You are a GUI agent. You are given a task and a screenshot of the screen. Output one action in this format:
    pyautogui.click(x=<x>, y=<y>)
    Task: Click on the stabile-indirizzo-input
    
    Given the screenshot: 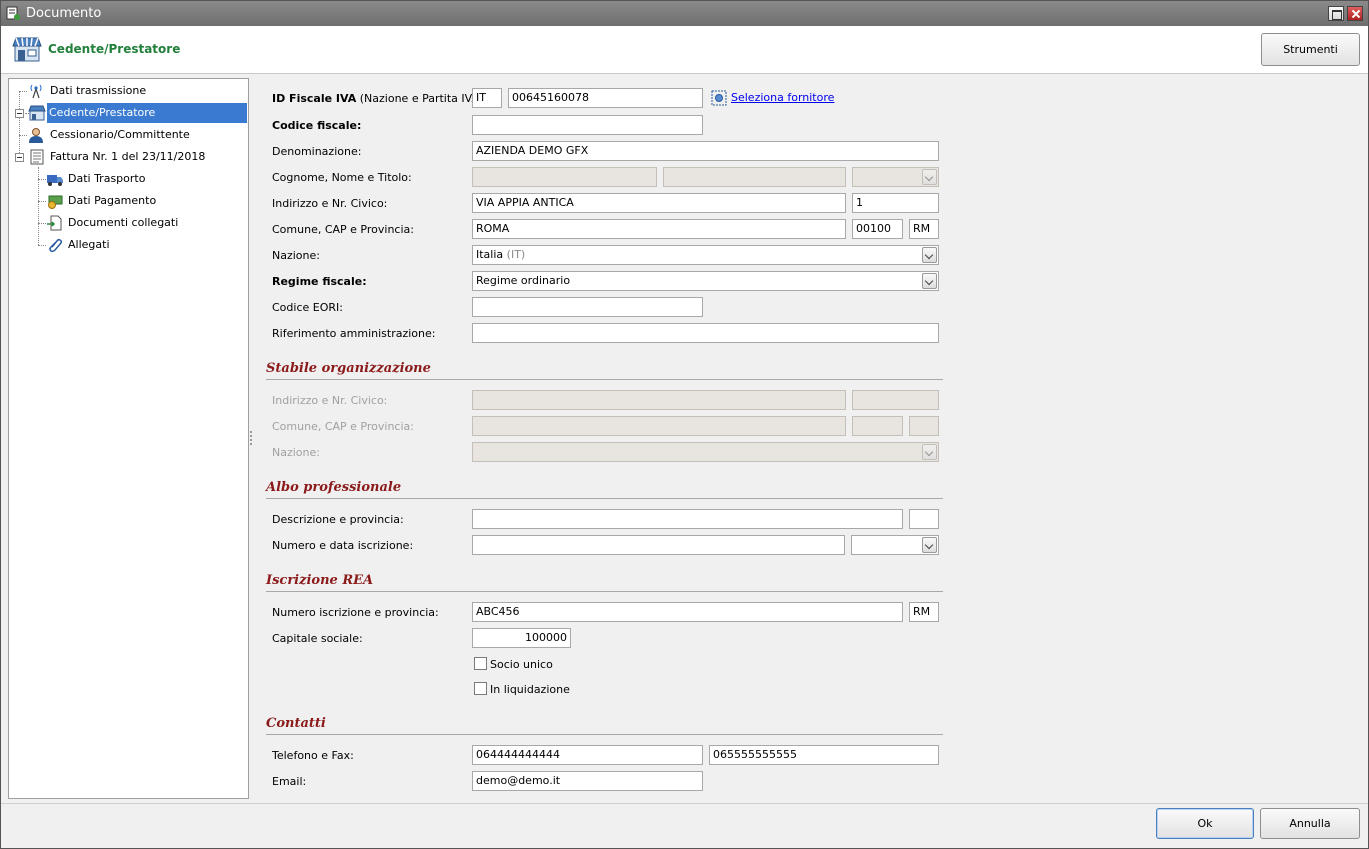 What is the action you would take?
    pyautogui.click(x=659, y=400)
    